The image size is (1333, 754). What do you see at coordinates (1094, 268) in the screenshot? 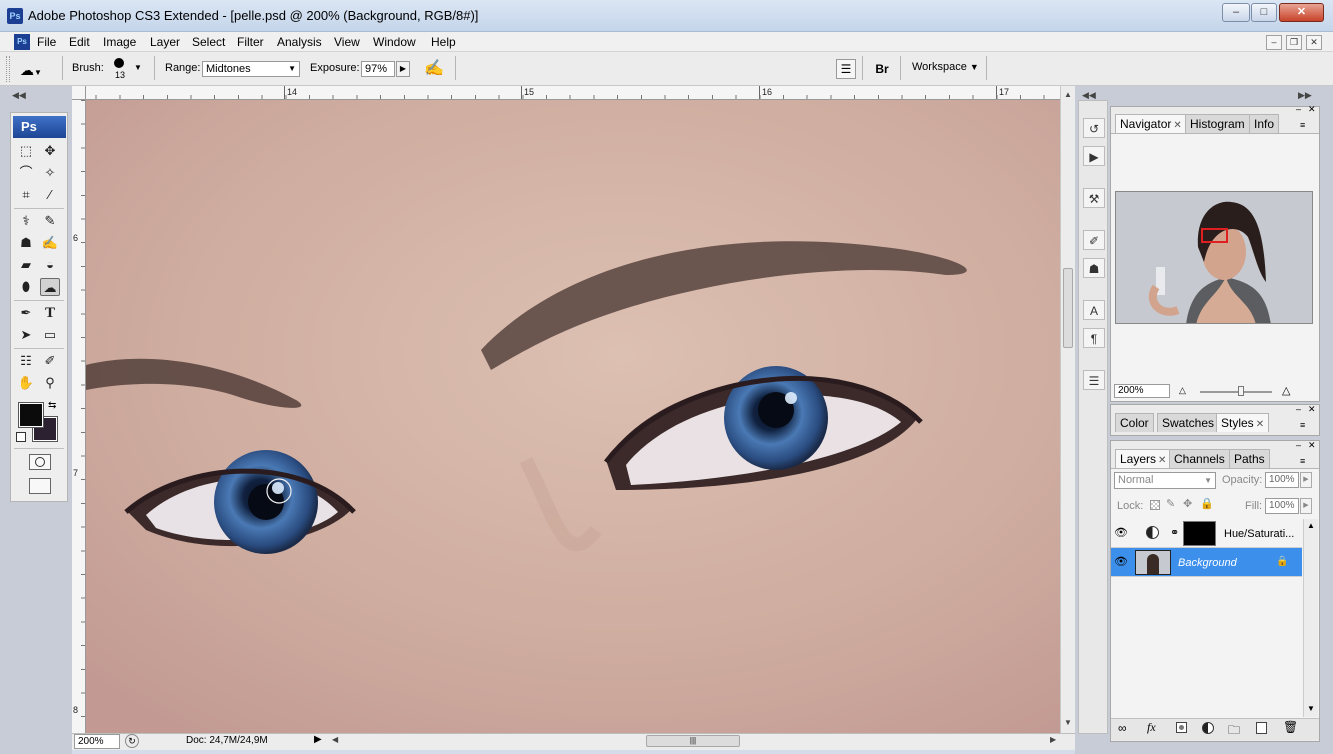
I see `clone-source-icon: ☗` at bounding box center [1094, 268].